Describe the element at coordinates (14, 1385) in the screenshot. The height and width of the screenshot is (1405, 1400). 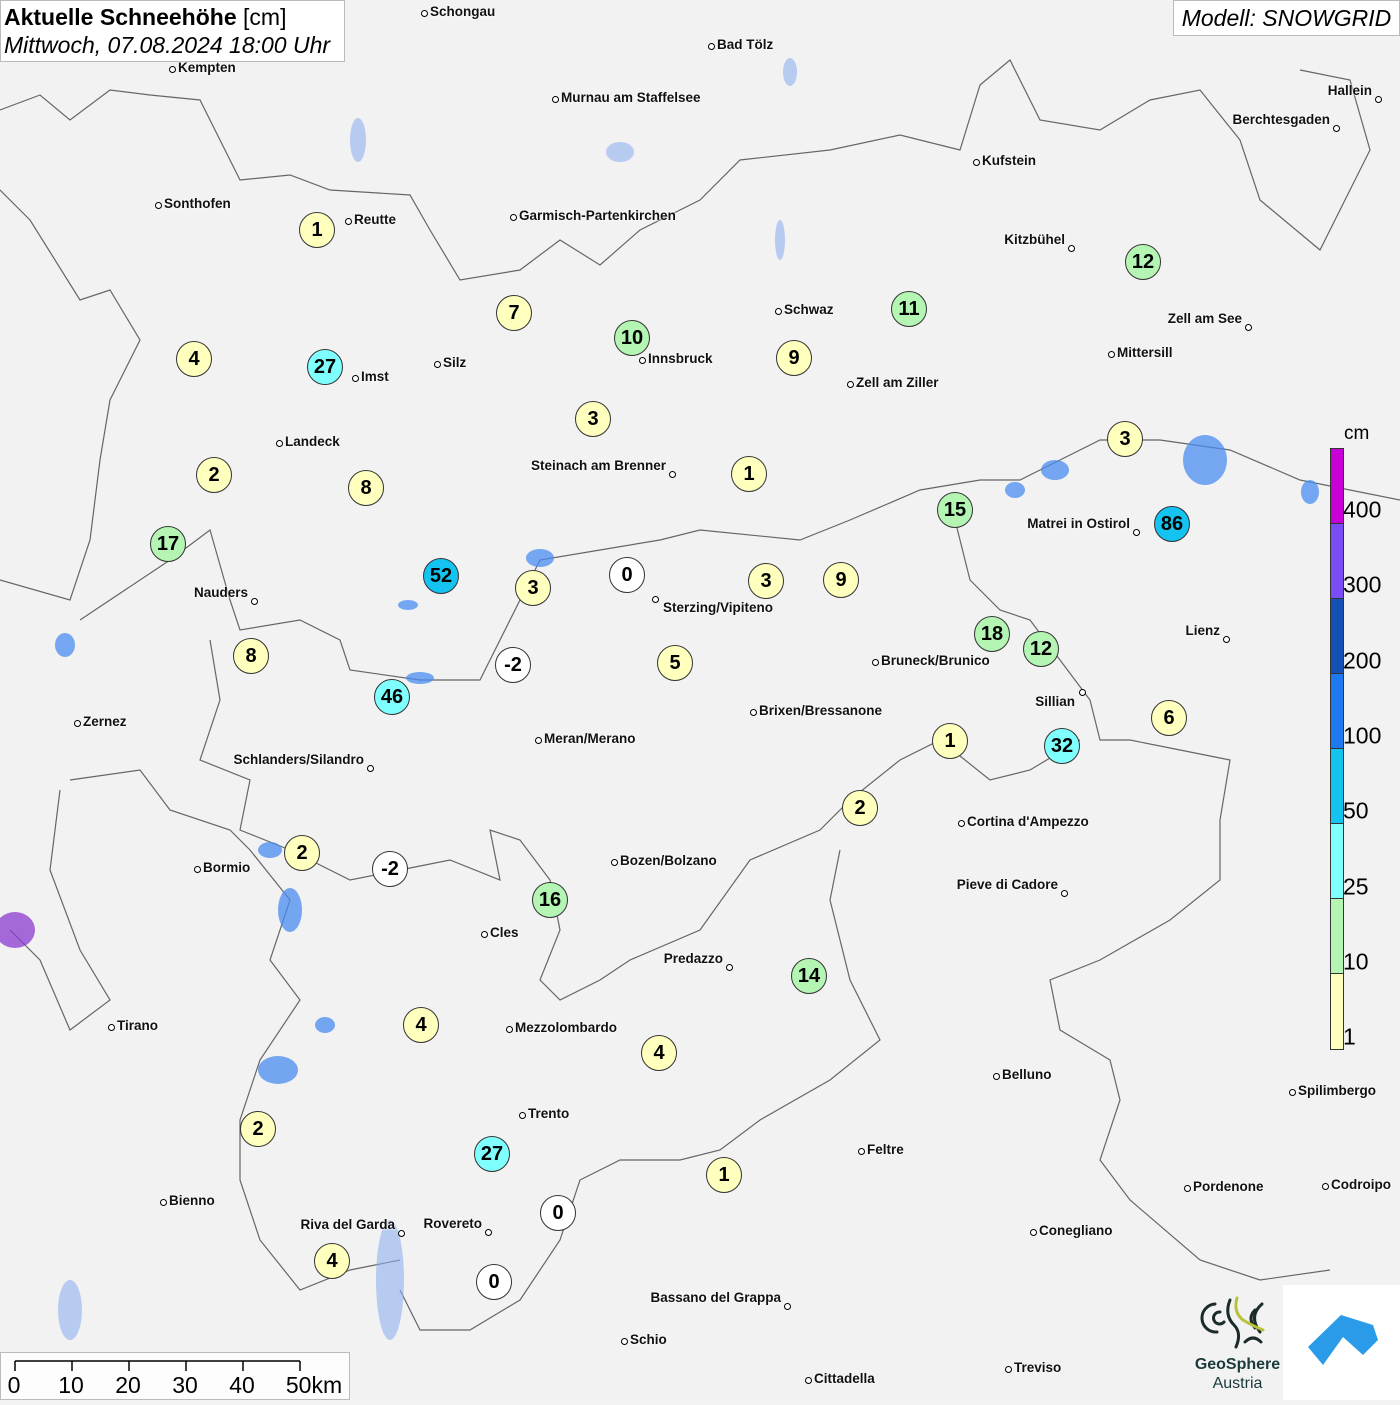
I see `scale-label: 0` at that location.